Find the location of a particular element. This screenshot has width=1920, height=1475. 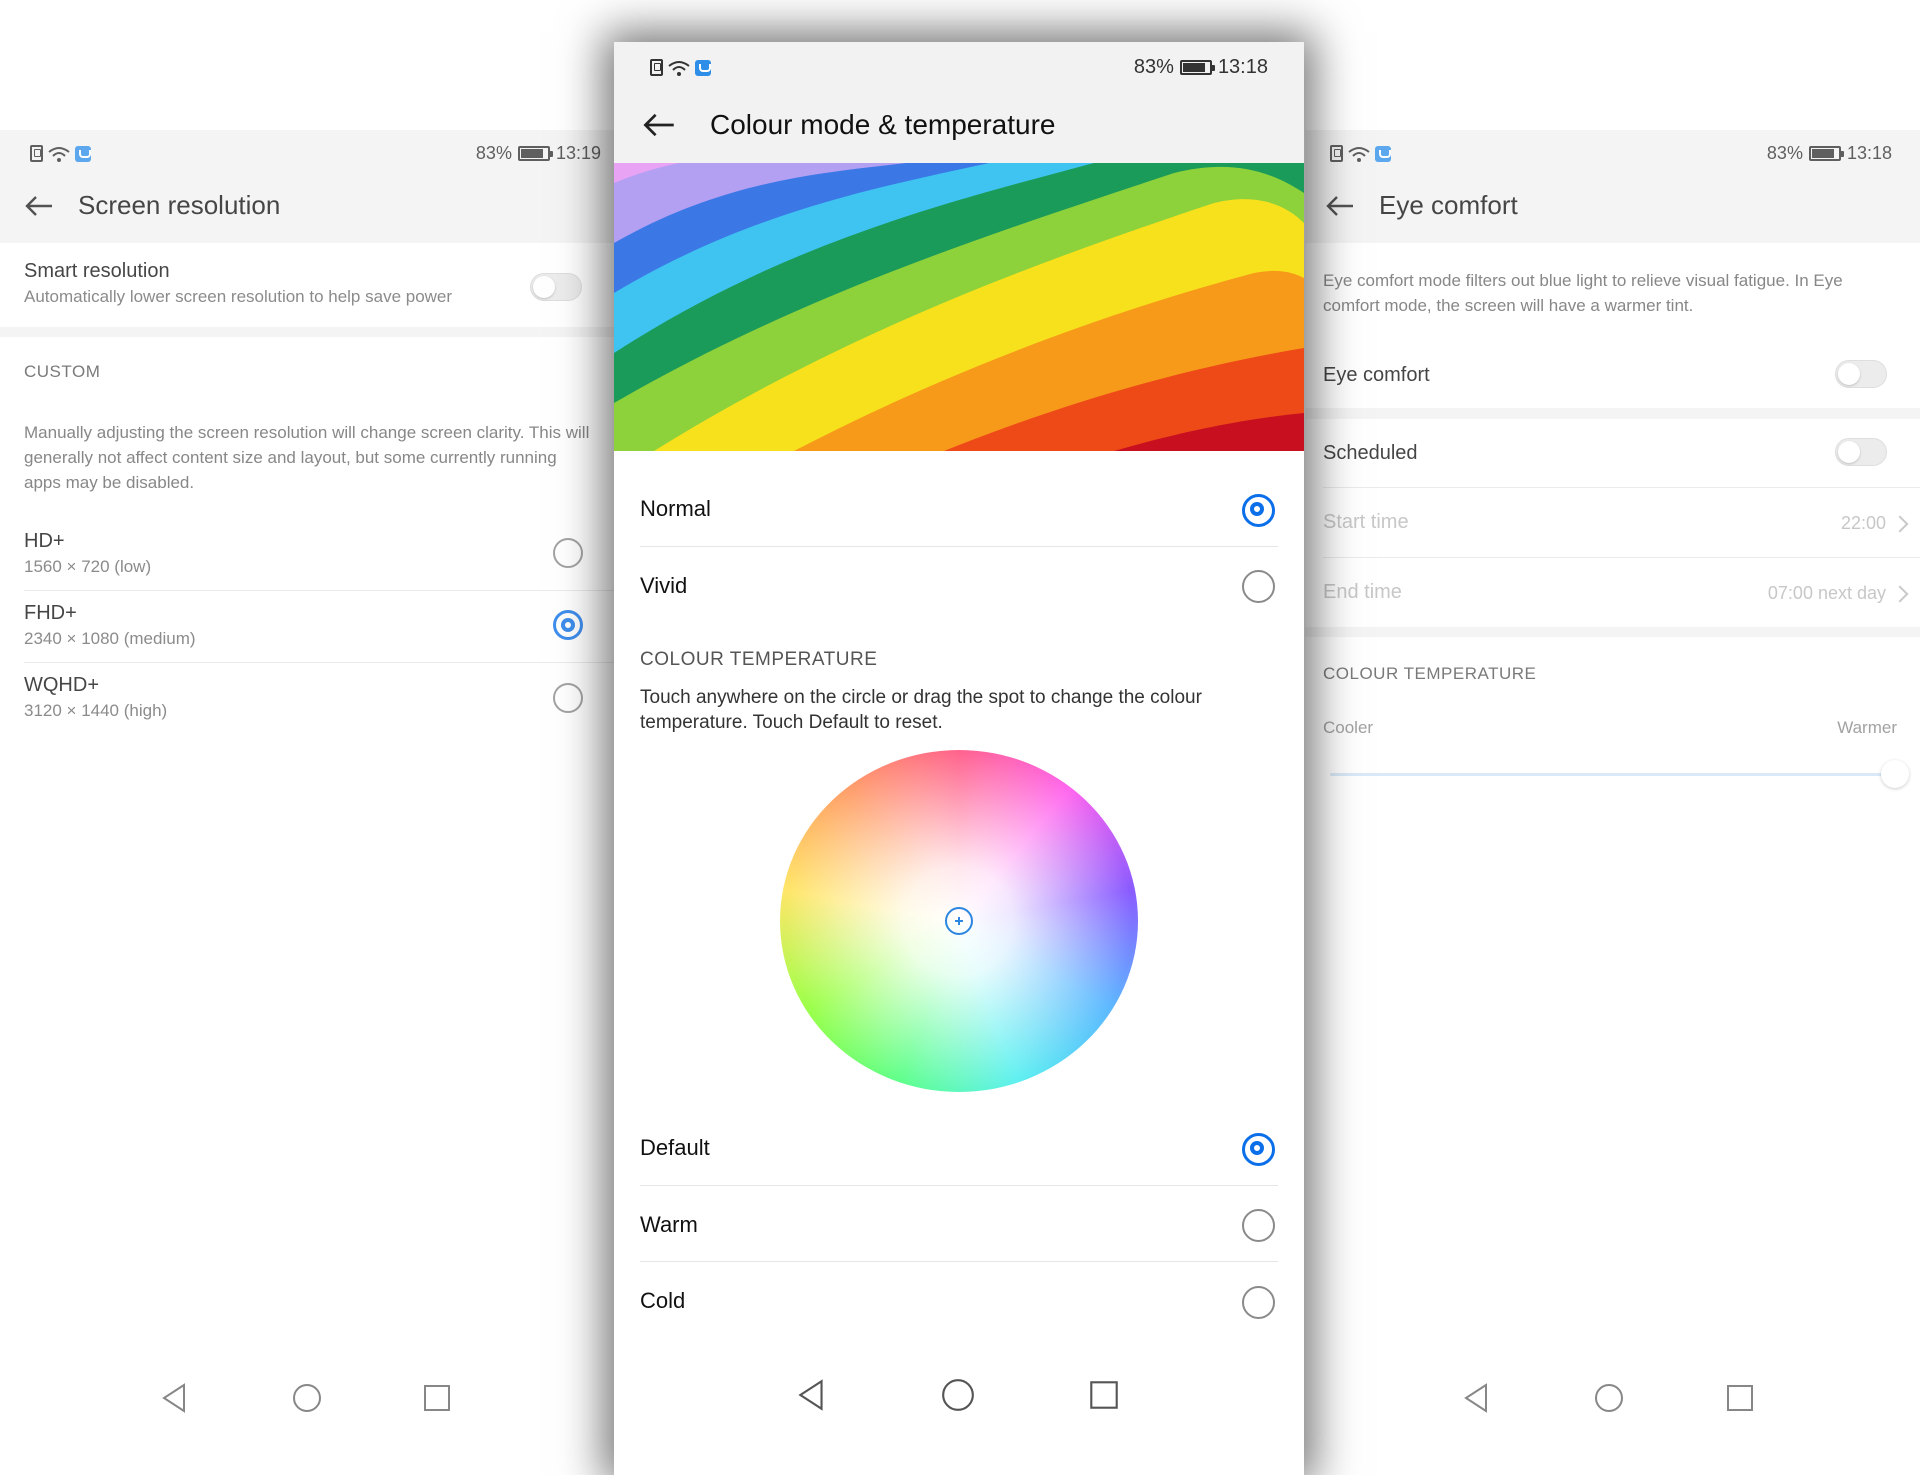

app-header: 83% 13:18 Eye comfort is located at coordinates (1612, 186).